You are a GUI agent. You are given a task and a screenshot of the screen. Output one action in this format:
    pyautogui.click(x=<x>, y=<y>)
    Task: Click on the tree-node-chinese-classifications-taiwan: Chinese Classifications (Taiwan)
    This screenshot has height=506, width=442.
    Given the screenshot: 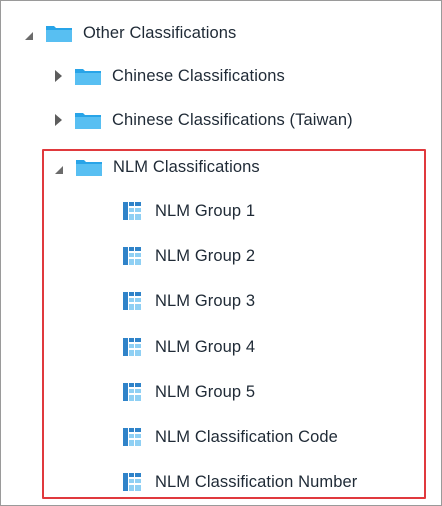 What is the action you would take?
    pyautogui.click(x=203, y=120)
    